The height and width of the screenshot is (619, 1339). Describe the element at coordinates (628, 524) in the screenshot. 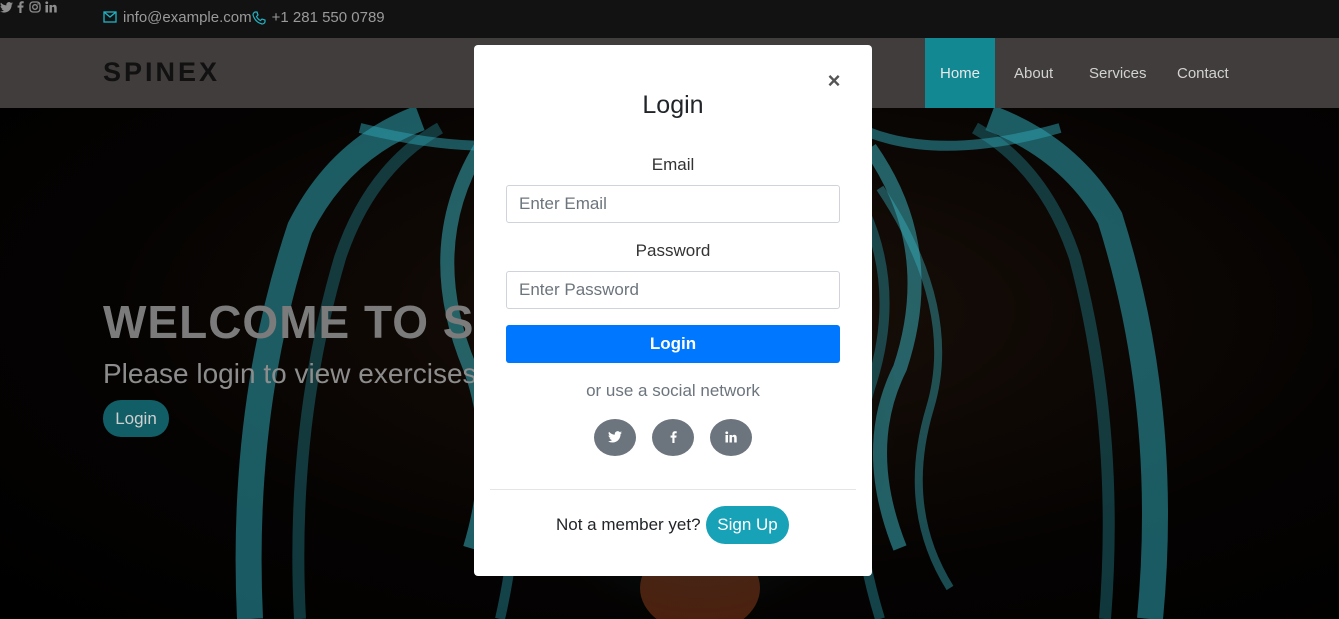

I see `not-member-text: Not a member yet?` at that location.